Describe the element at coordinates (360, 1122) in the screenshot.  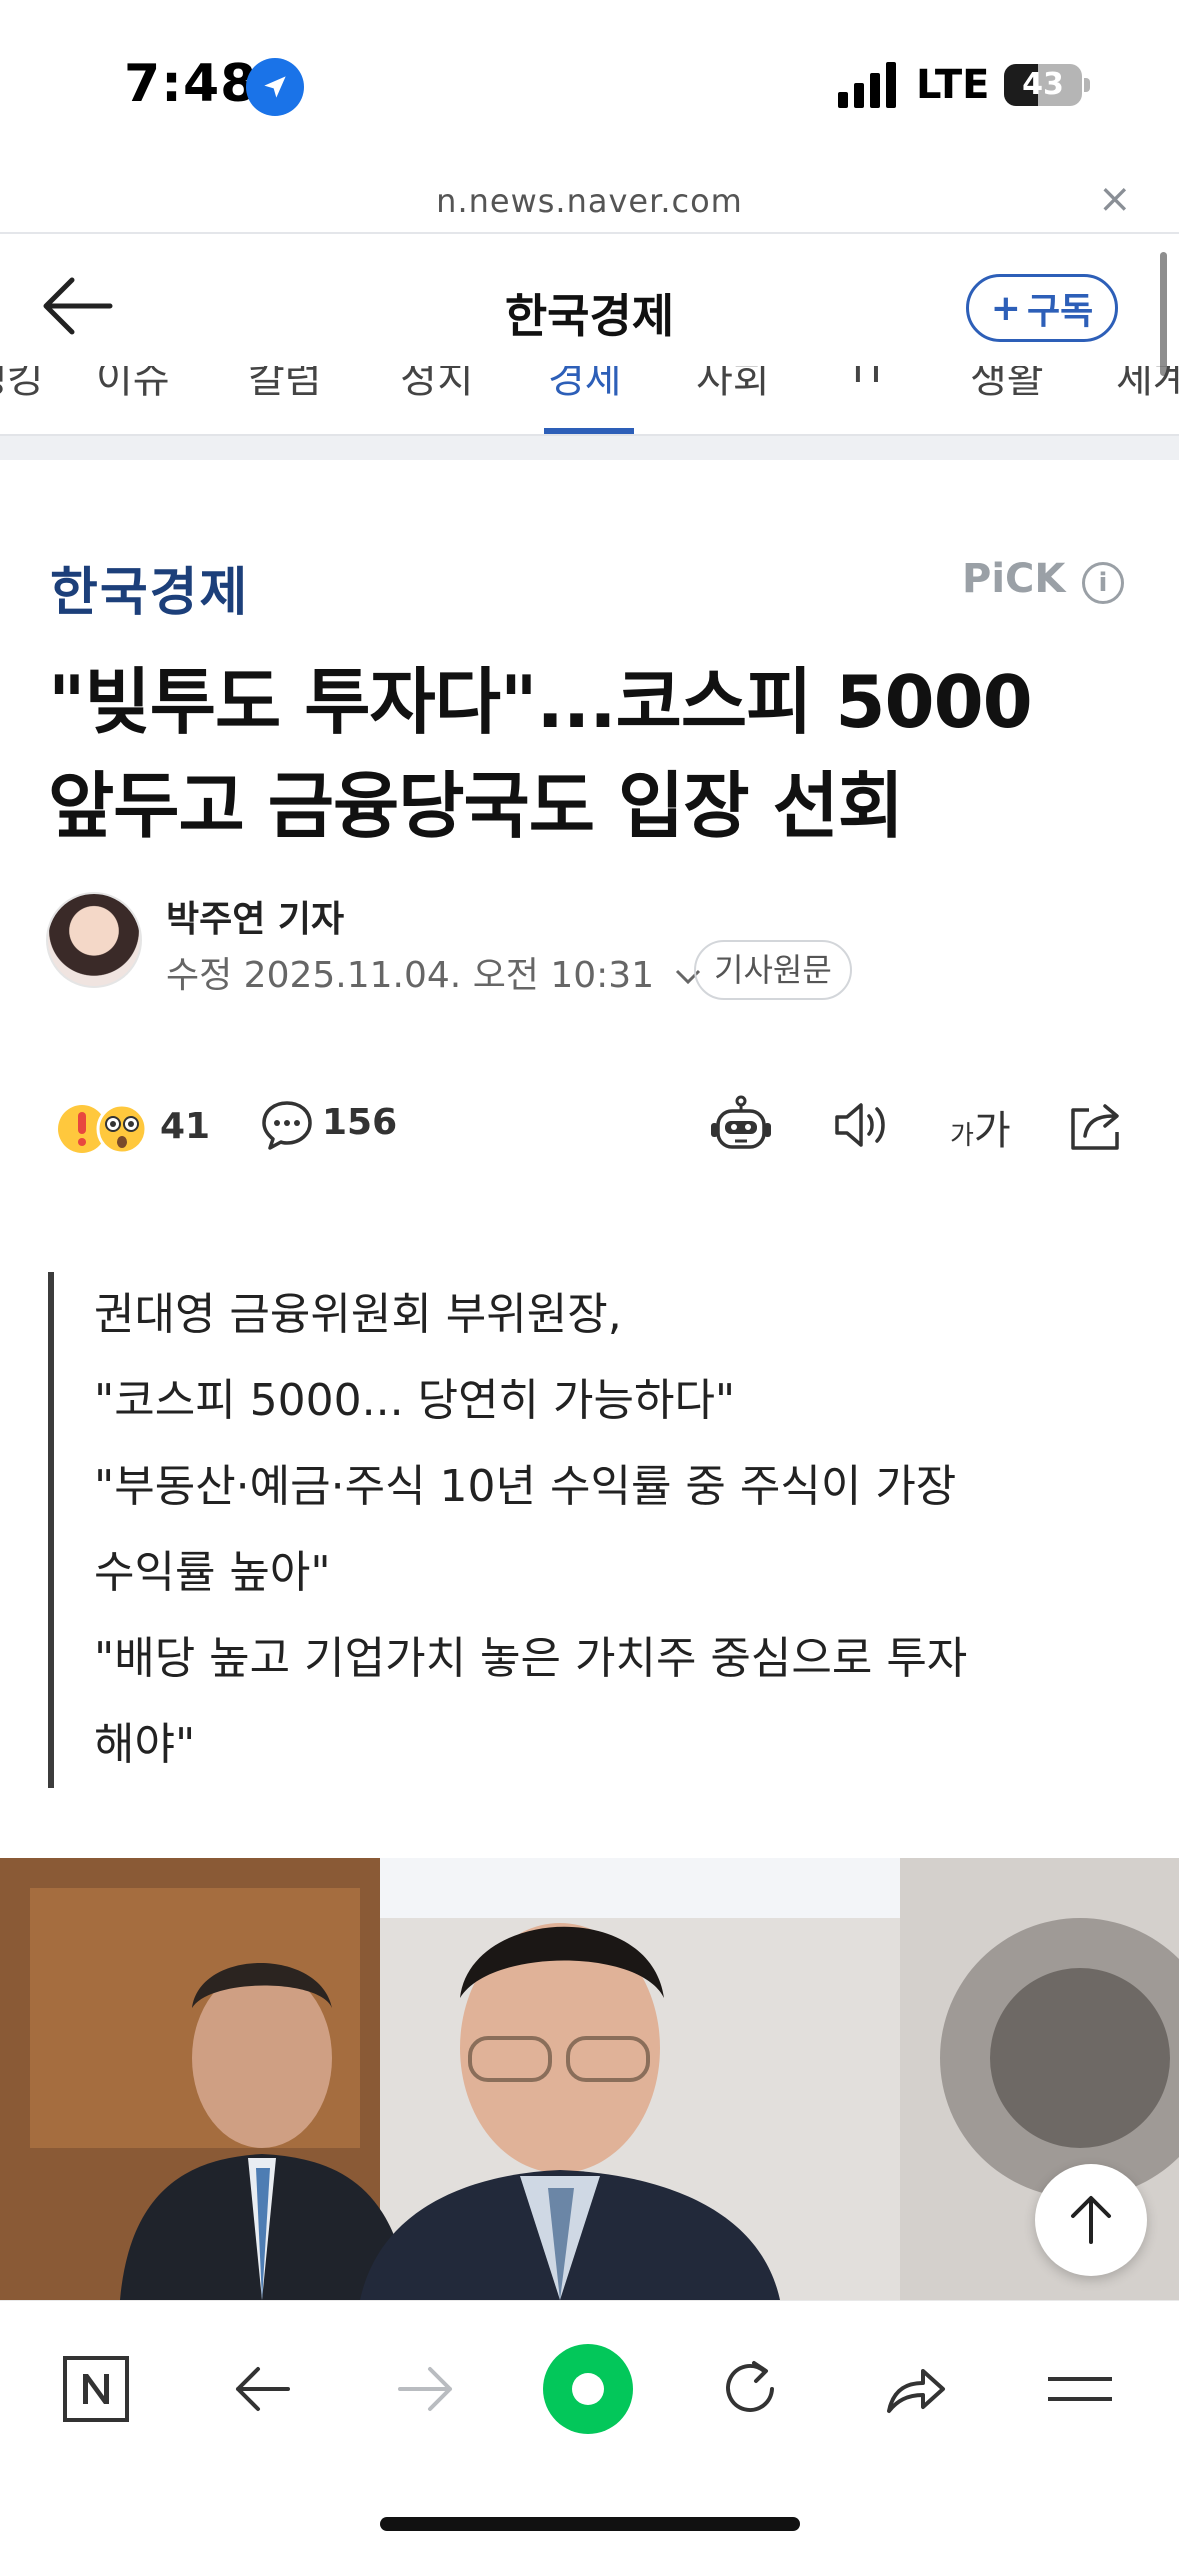
I see `comment-count: 156` at that location.